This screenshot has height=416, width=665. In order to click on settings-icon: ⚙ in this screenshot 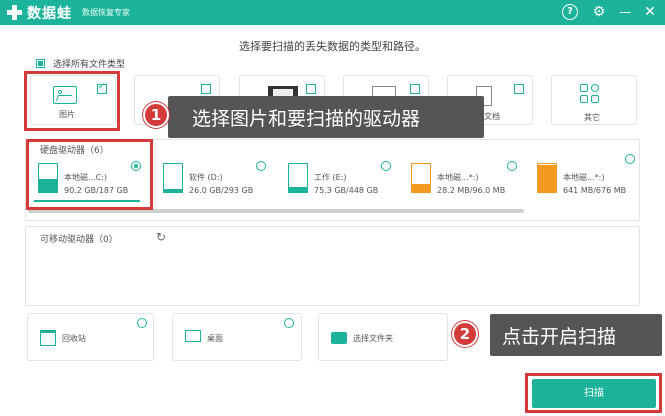, I will do `click(599, 12)`.